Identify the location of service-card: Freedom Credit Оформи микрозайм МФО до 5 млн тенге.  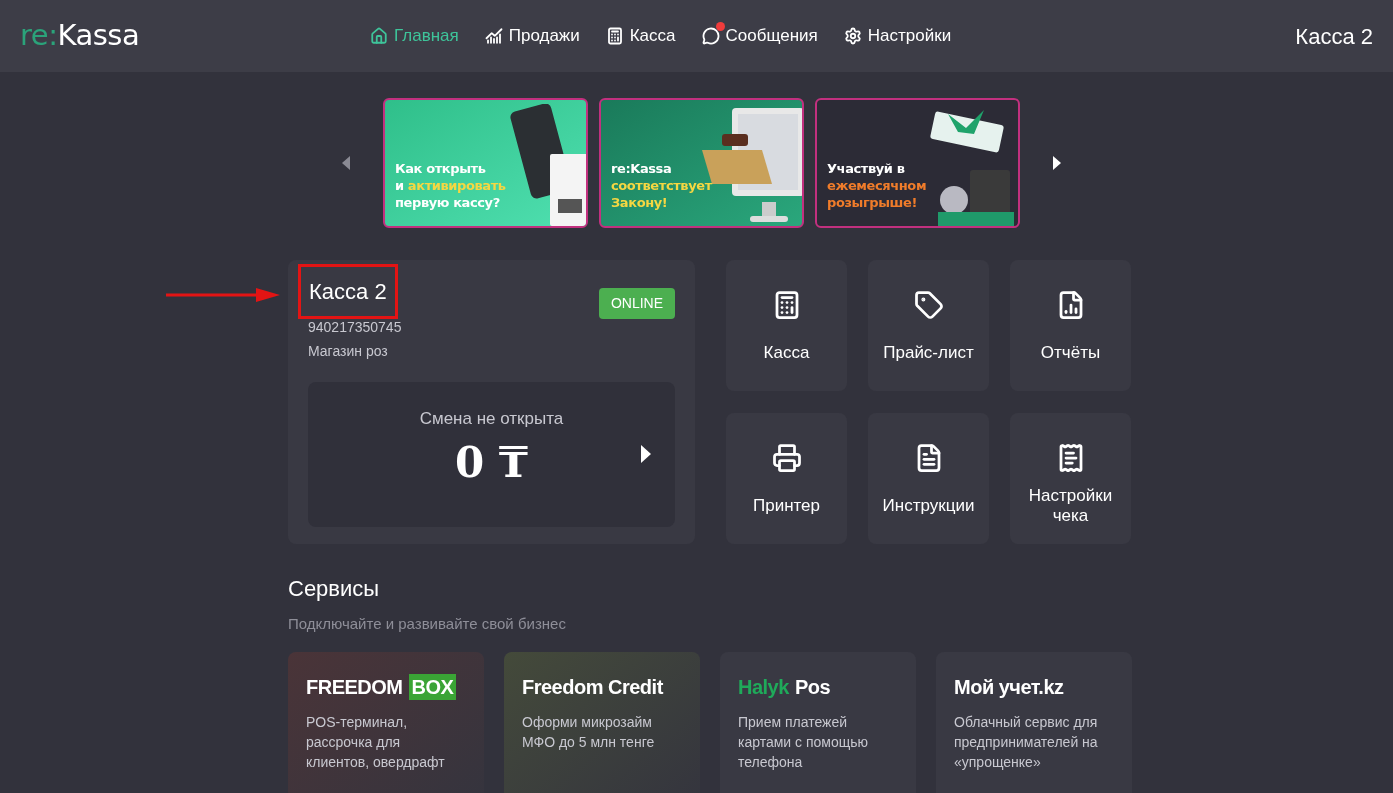
(602, 722).